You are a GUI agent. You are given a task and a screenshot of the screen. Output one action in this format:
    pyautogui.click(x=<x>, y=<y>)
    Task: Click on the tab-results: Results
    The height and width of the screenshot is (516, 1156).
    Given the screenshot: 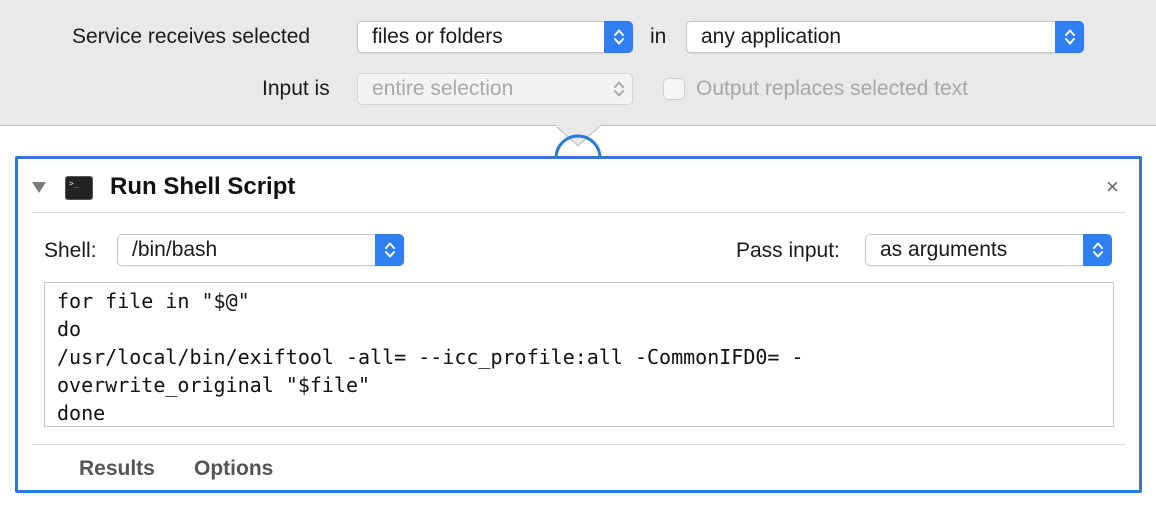 What is the action you would take?
    pyautogui.click(x=117, y=469)
    